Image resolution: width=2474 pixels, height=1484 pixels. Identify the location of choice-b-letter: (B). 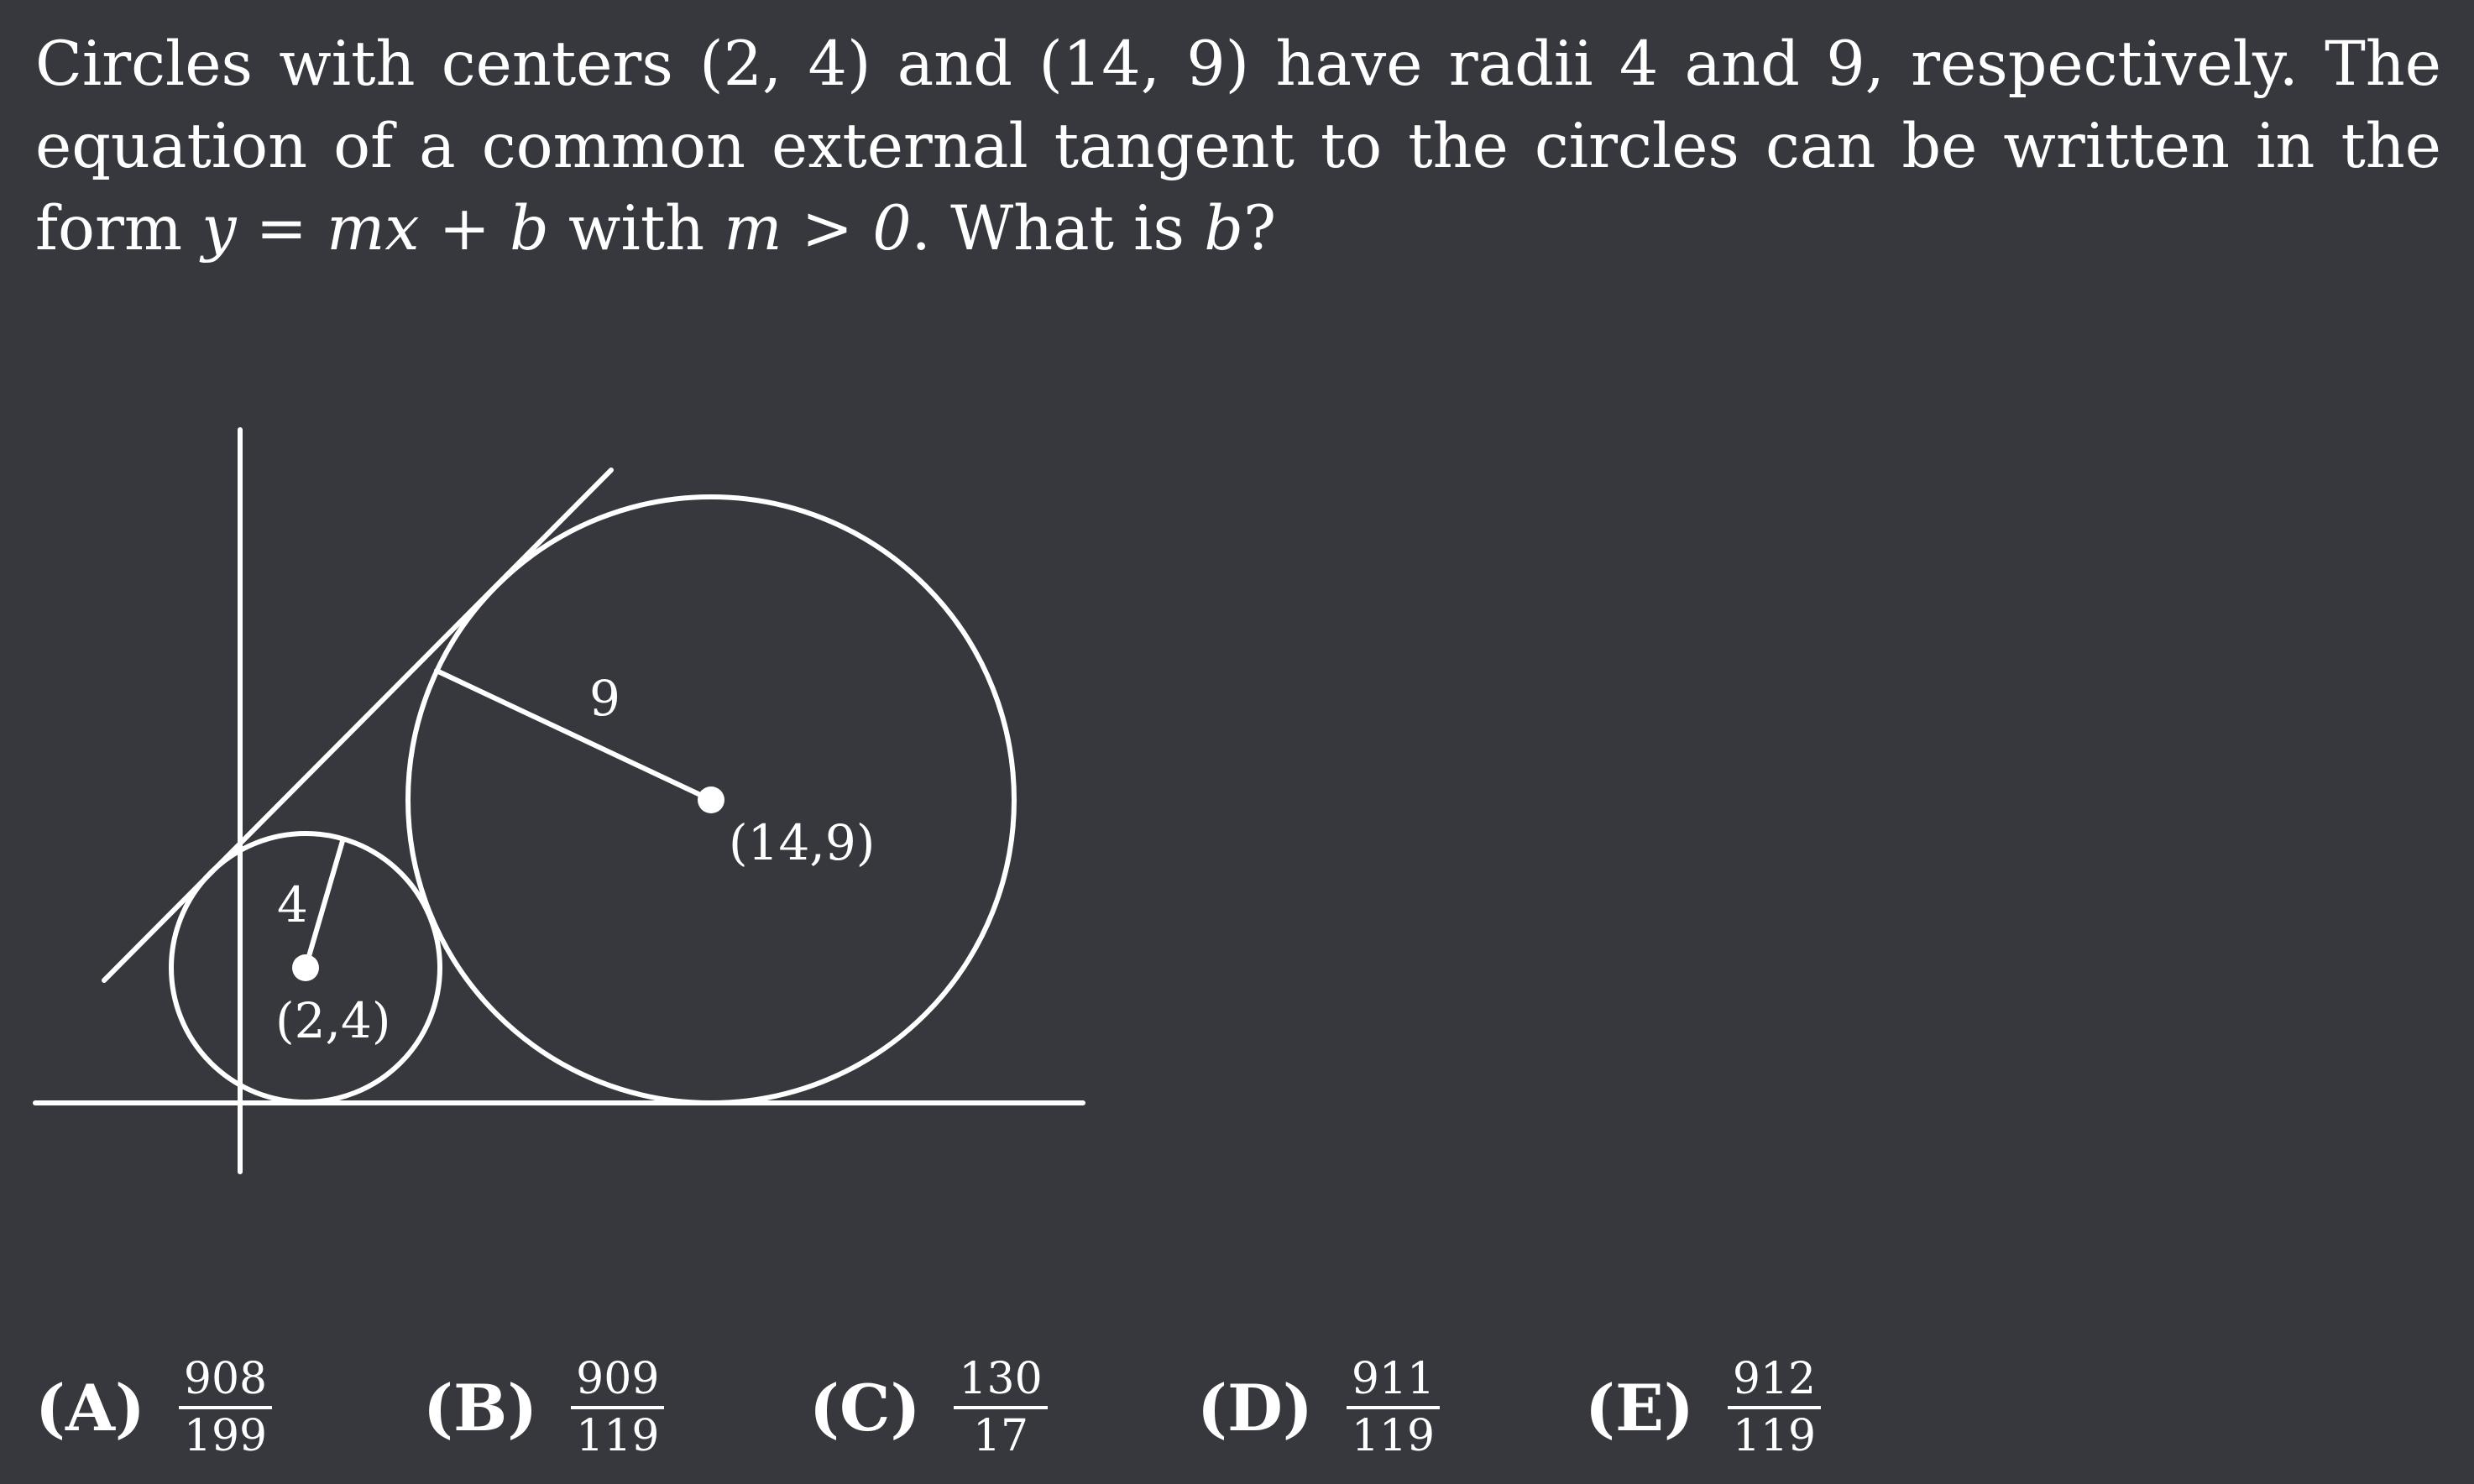
(480, 1407).